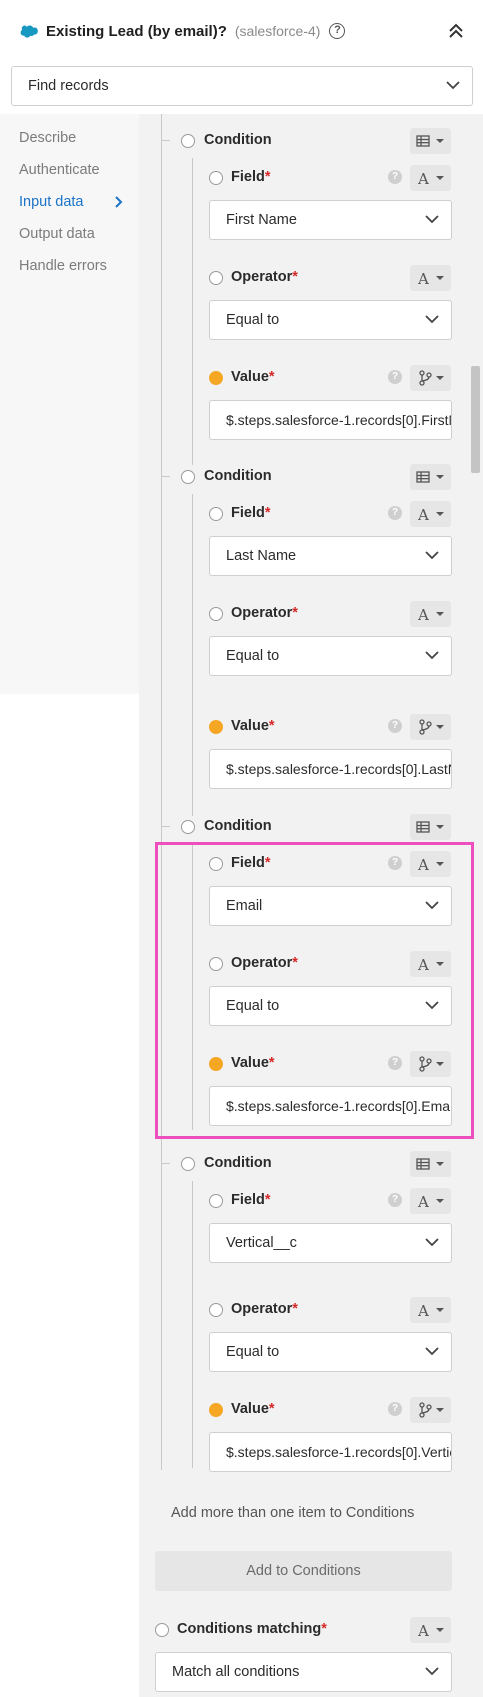 The height and width of the screenshot is (1697, 483). I want to click on field-select: Vertical__c, so click(330, 1243).